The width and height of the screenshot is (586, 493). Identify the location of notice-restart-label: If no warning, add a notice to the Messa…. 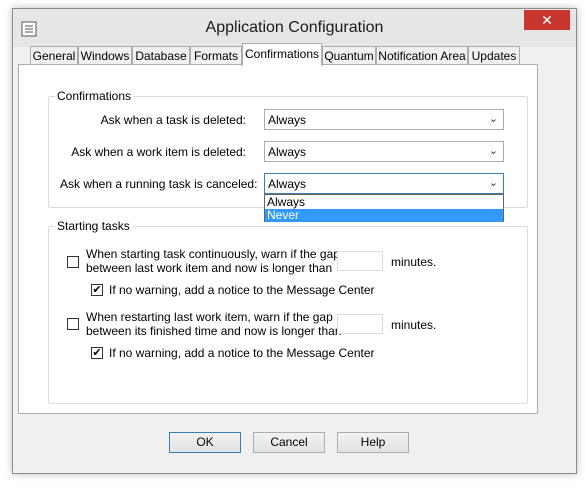
(242, 353).